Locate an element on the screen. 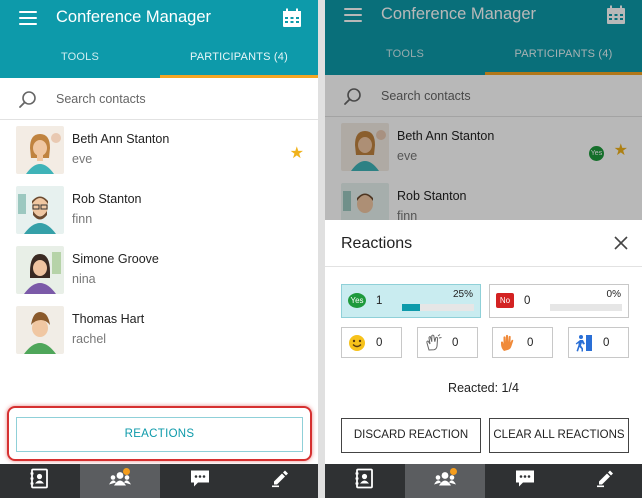 This screenshot has height=498, width=642. clap-icon is located at coordinates (433, 345).